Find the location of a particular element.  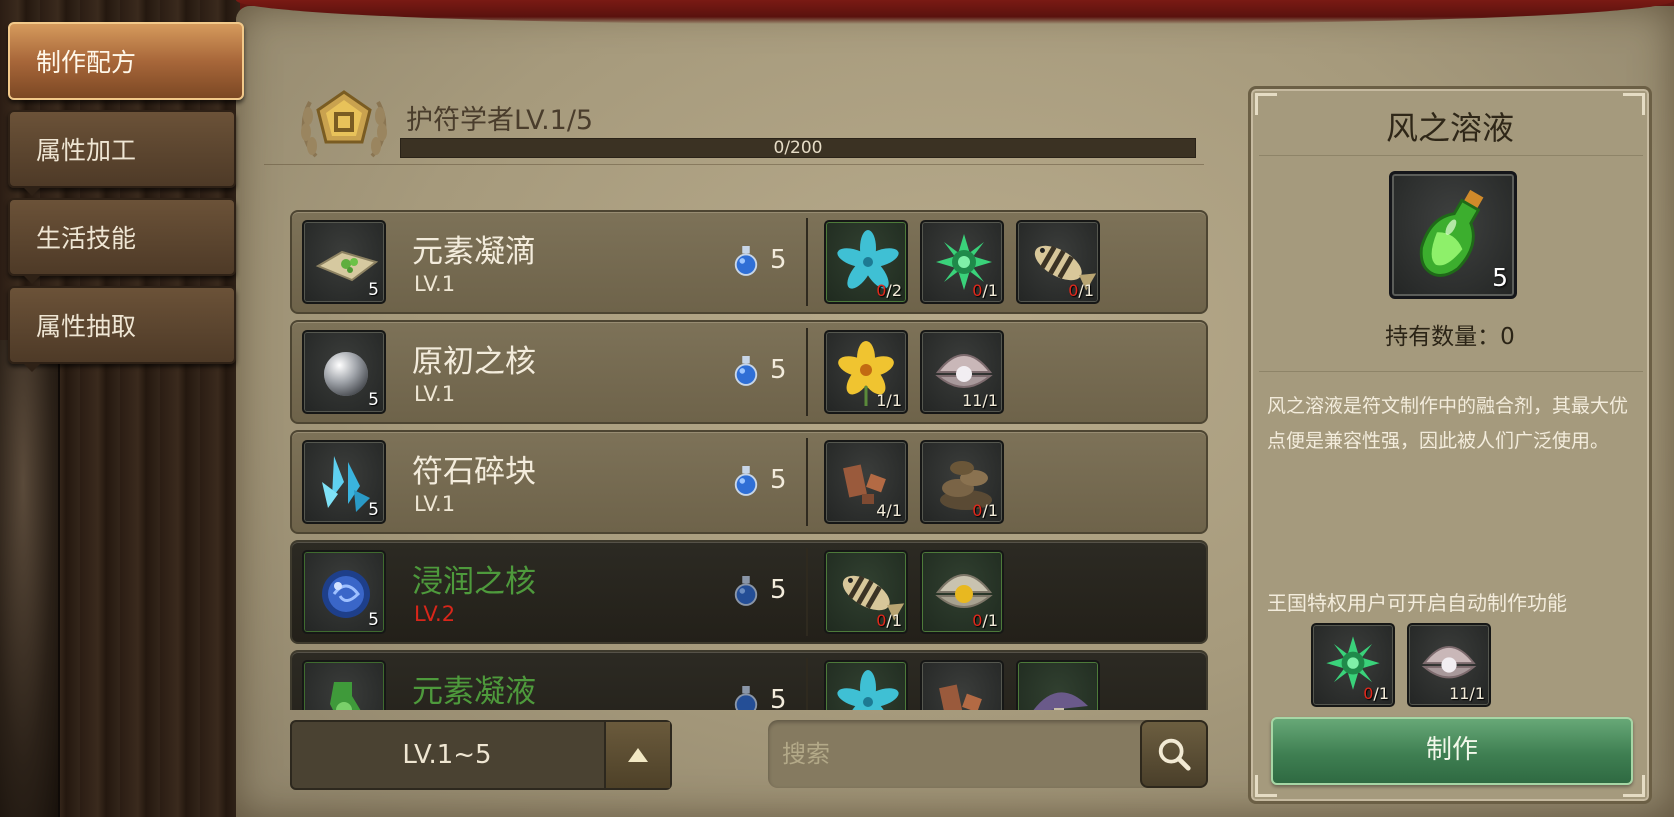

level-filter-label: LV.1~5 is located at coordinates (447, 755).